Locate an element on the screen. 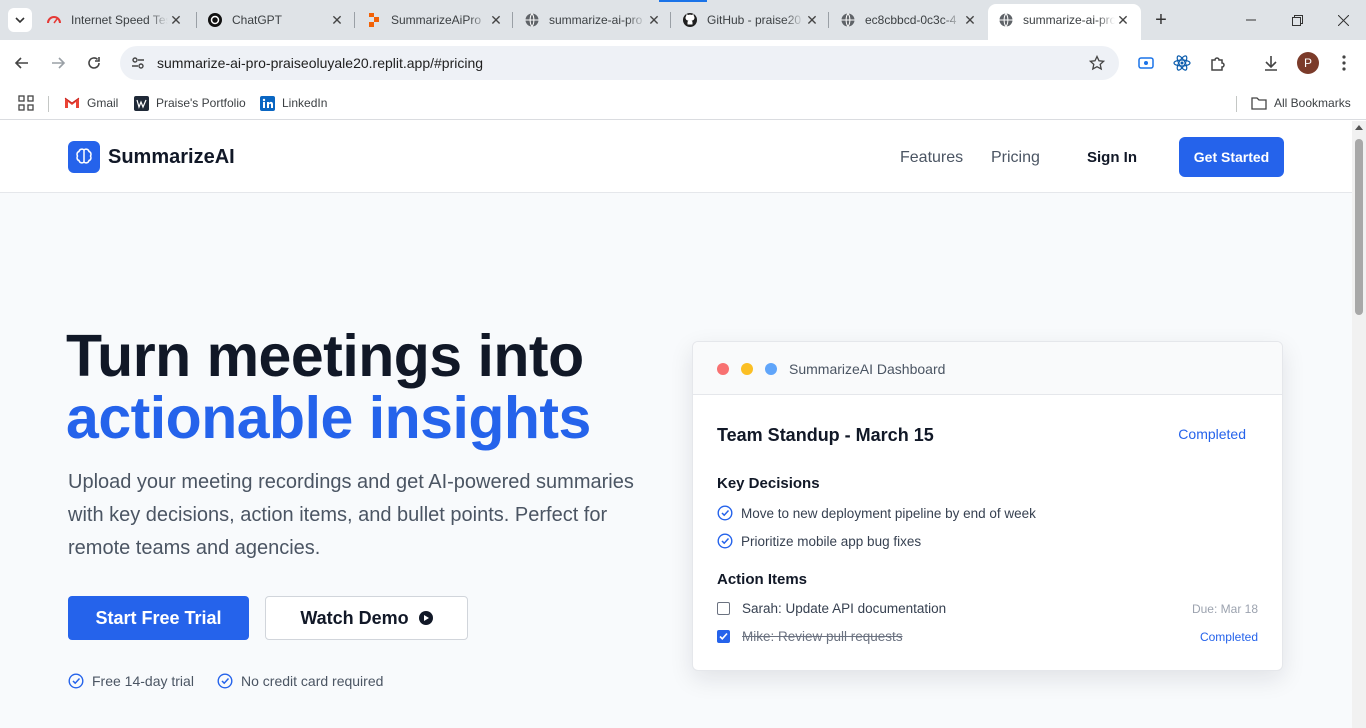 This screenshot has height=728, width=1366. key-decisions-heading: Key Decisions is located at coordinates (768, 483).